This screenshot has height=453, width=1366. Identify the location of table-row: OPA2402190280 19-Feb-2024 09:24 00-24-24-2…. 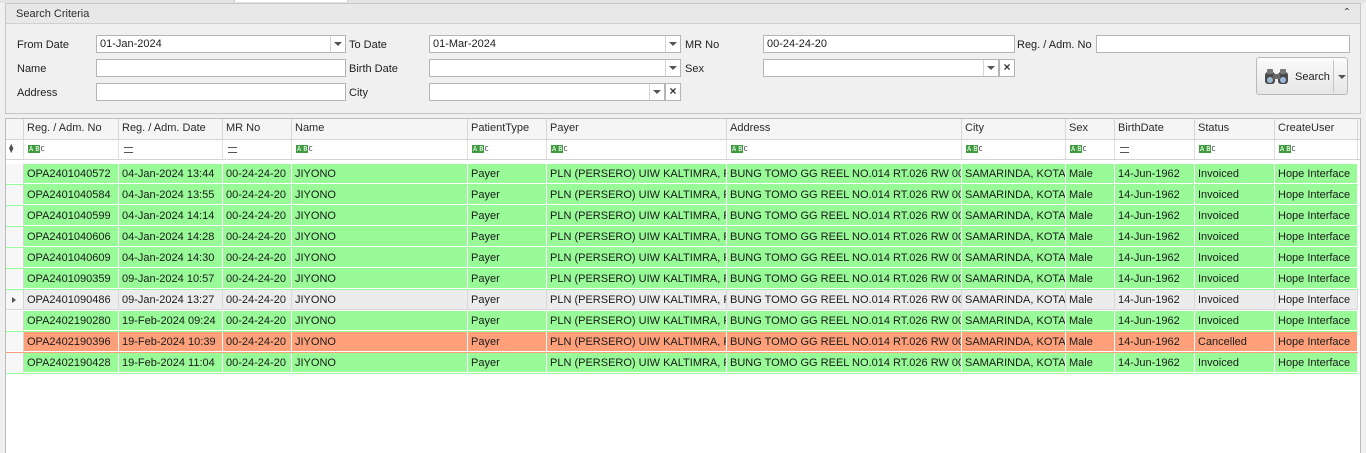
(682, 321).